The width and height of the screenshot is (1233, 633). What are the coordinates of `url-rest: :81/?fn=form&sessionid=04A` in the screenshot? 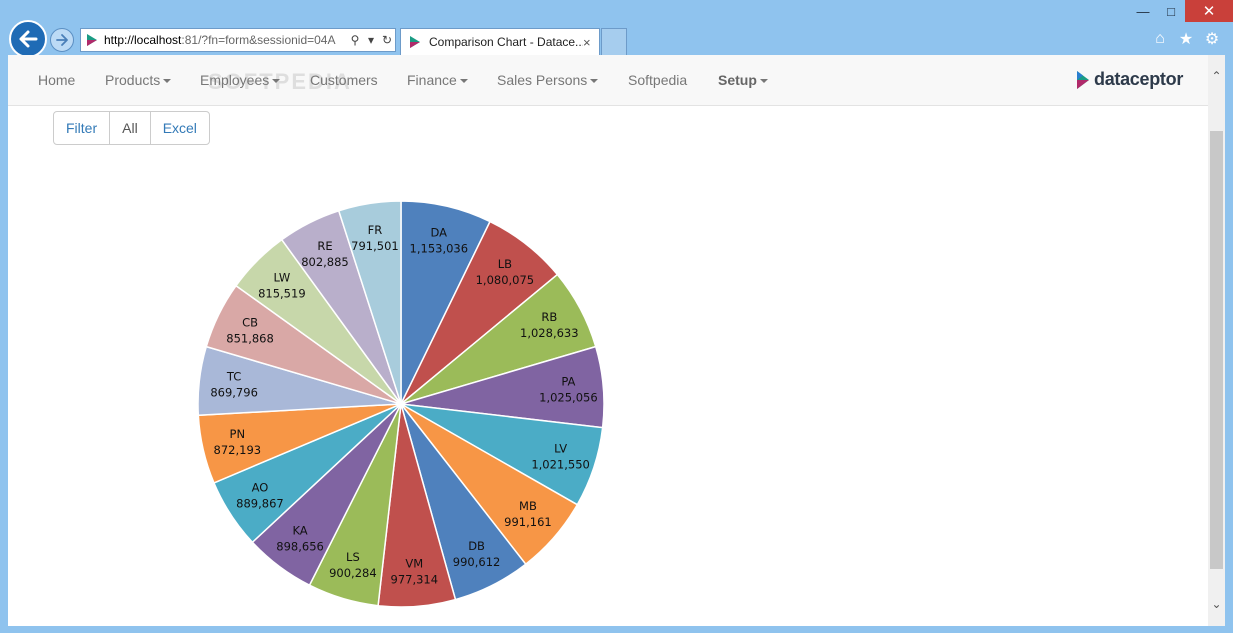 It's located at (258, 40).